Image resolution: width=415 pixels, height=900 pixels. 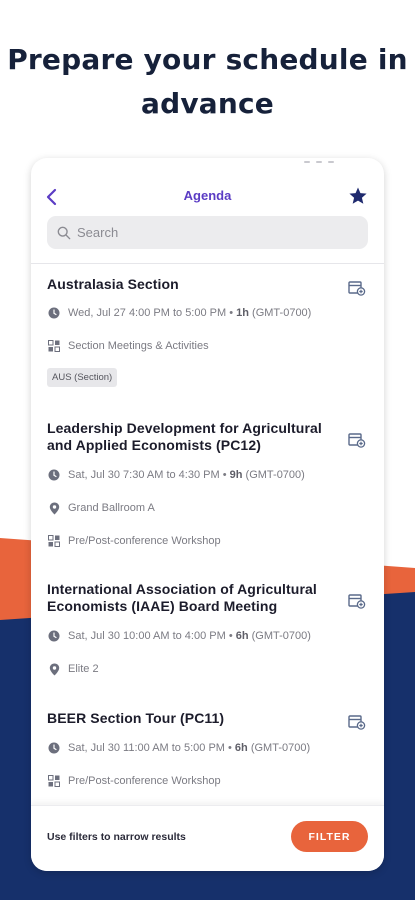 I want to click on session-title: Australasia Section, so click(x=113, y=284).